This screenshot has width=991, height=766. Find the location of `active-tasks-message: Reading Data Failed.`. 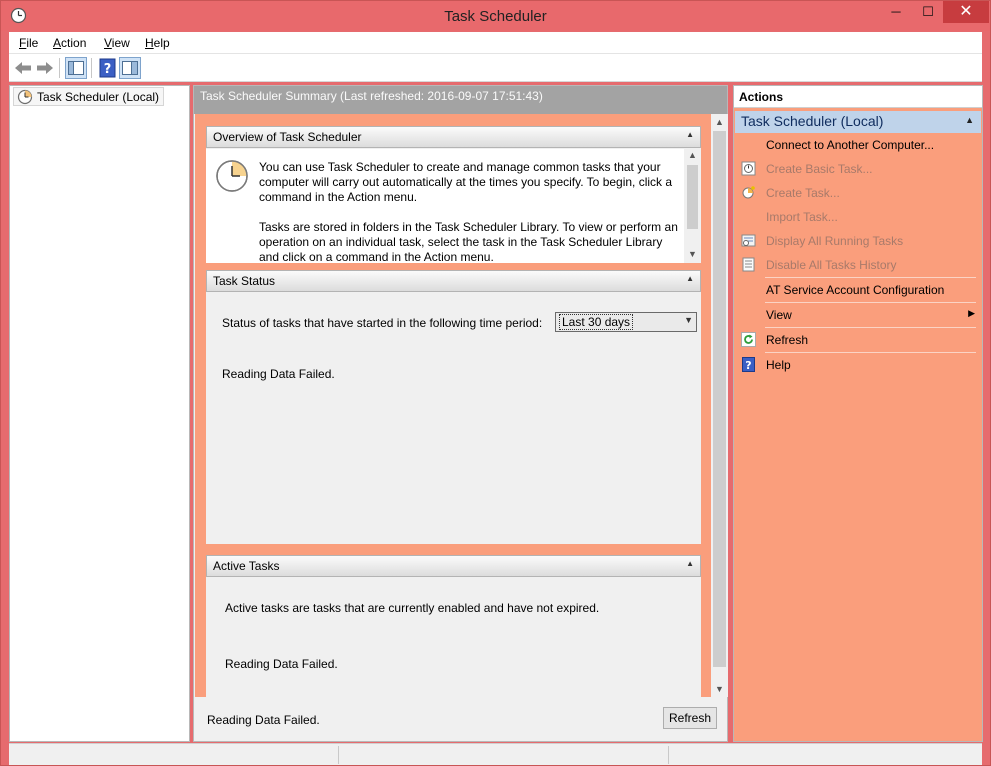

active-tasks-message: Reading Data Failed. is located at coordinates (281, 664).